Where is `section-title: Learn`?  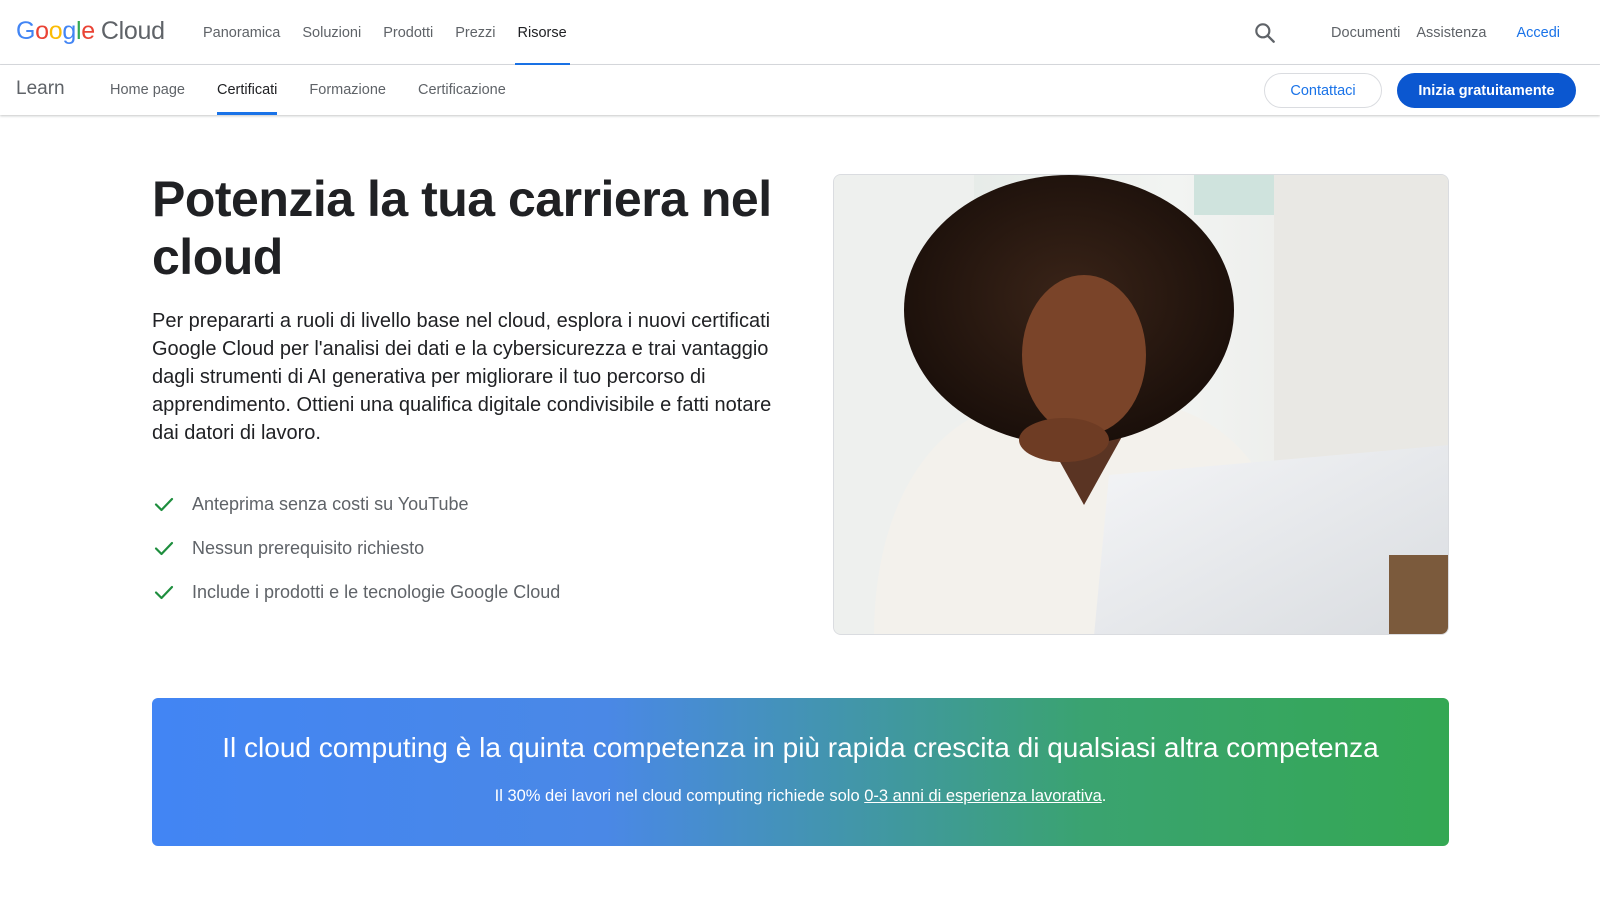 section-title: Learn is located at coordinates (40, 89).